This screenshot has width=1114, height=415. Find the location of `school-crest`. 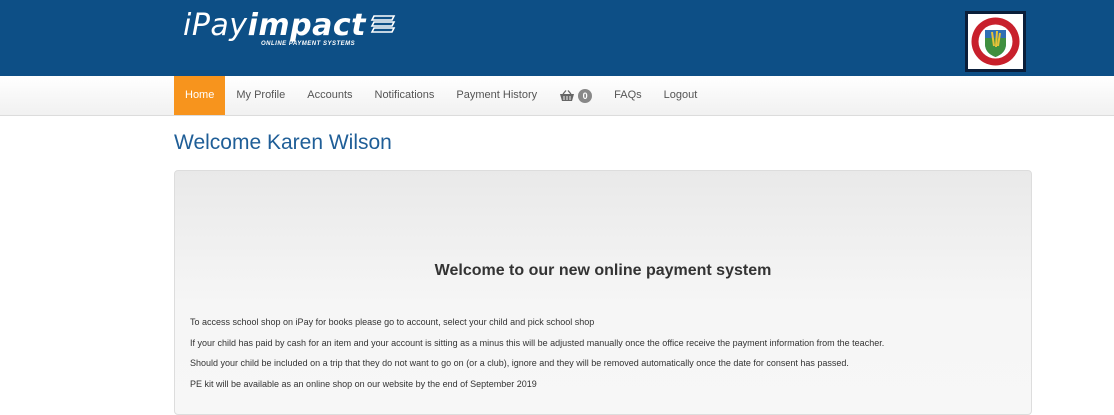

school-crest is located at coordinates (995, 41).